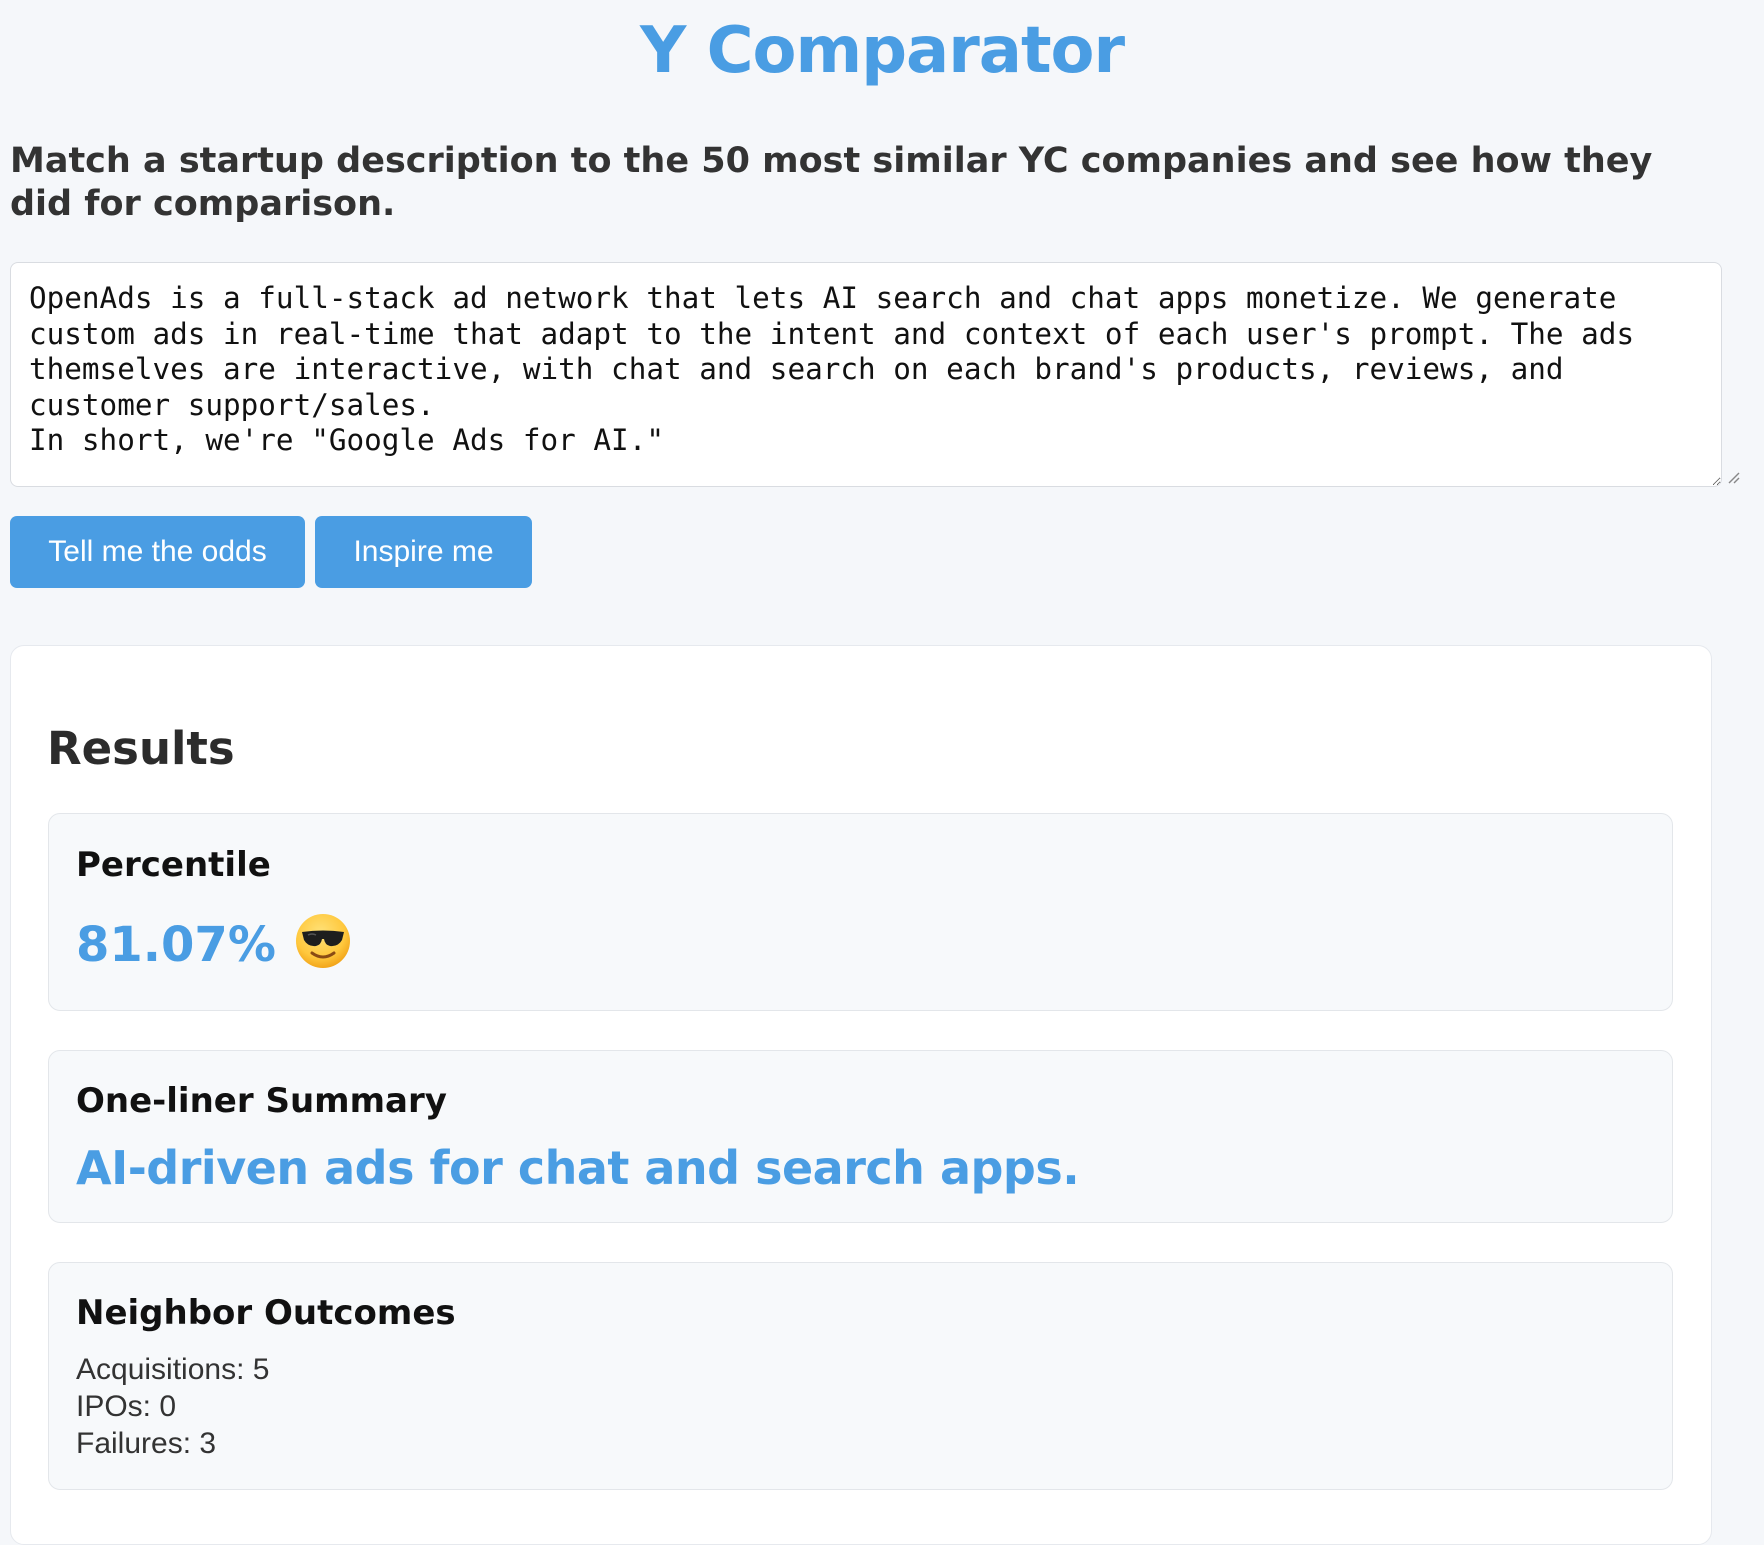 The width and height of the screenshot is (1764, 1545). I want to click on results-heading: Results, so click(141, 748).